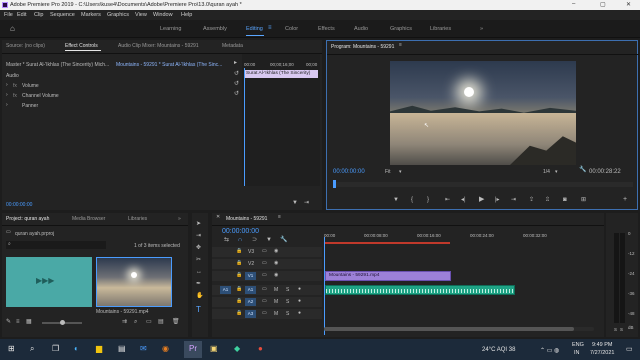 The width and height of the screenshot is (640, 360). What do you see at coordinates (621, 329) in the screenshot?
I see `meter-solo-right: S` at bounding box center [621, 329].